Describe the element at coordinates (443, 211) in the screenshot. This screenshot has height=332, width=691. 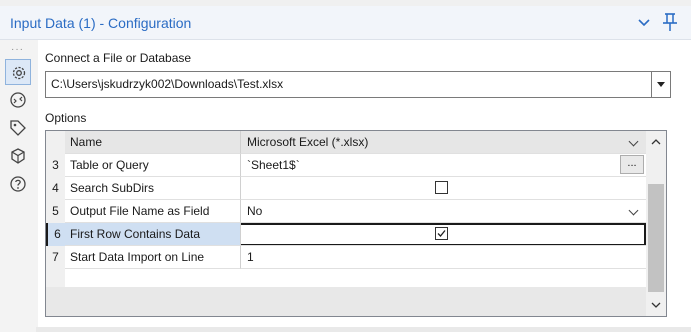
I see `output-file-name-select: No` at that location.